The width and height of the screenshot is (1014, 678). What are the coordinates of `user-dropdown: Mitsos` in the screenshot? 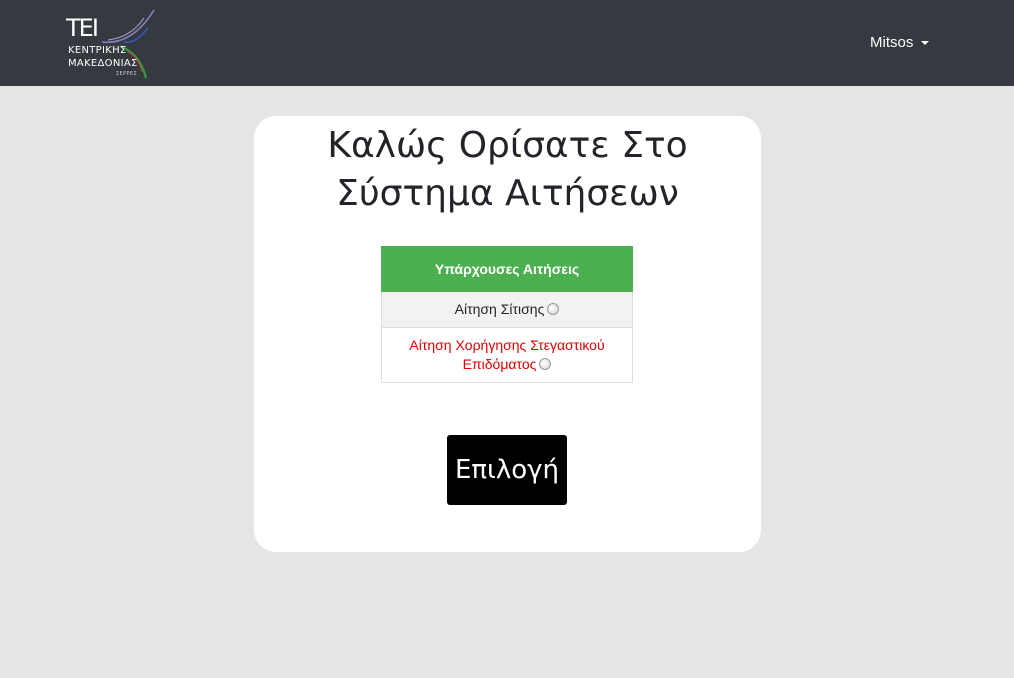 It's located at (900, 42).